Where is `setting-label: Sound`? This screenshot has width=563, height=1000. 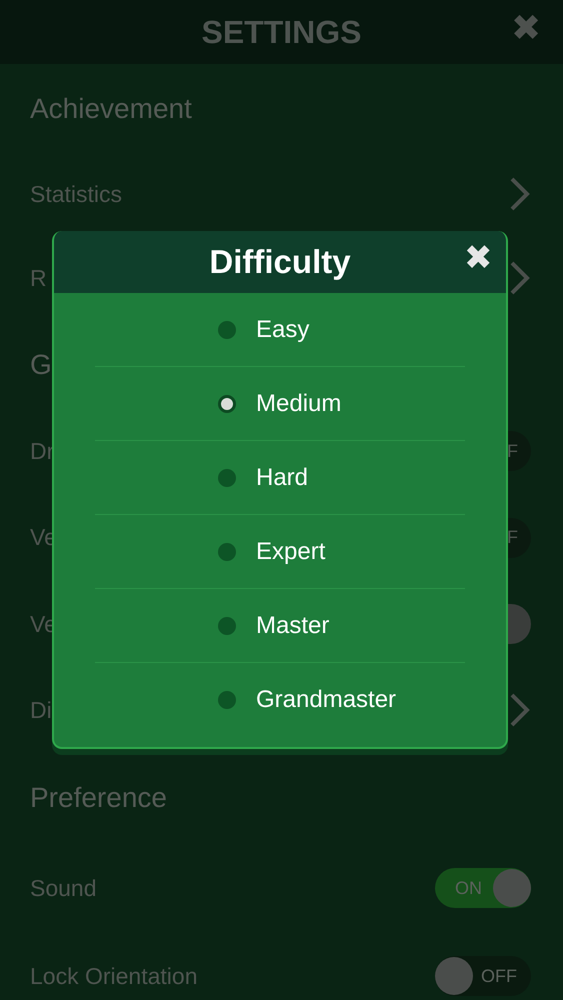 setting-label: Sound is located at coordinates (63, 888).